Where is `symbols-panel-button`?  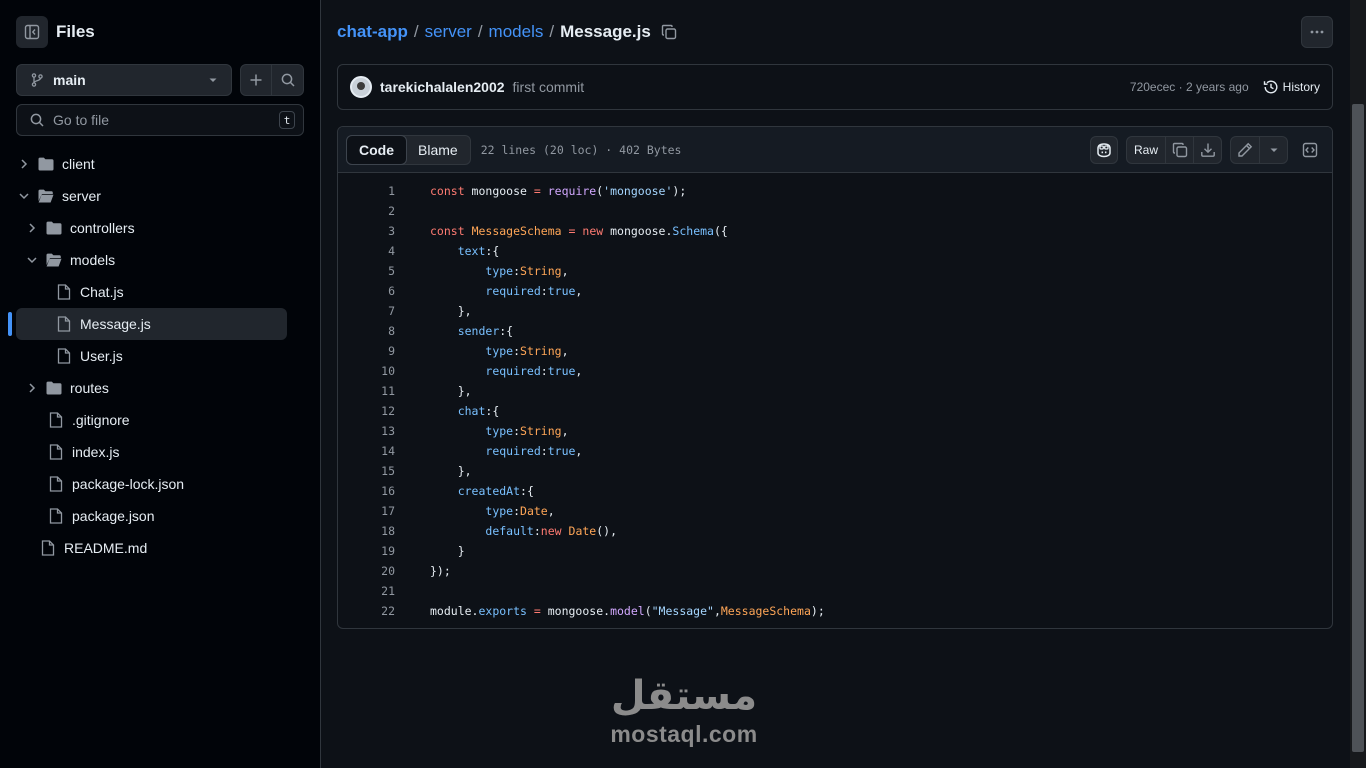
symbols-panel-button is located at coordinates (1310, 150).